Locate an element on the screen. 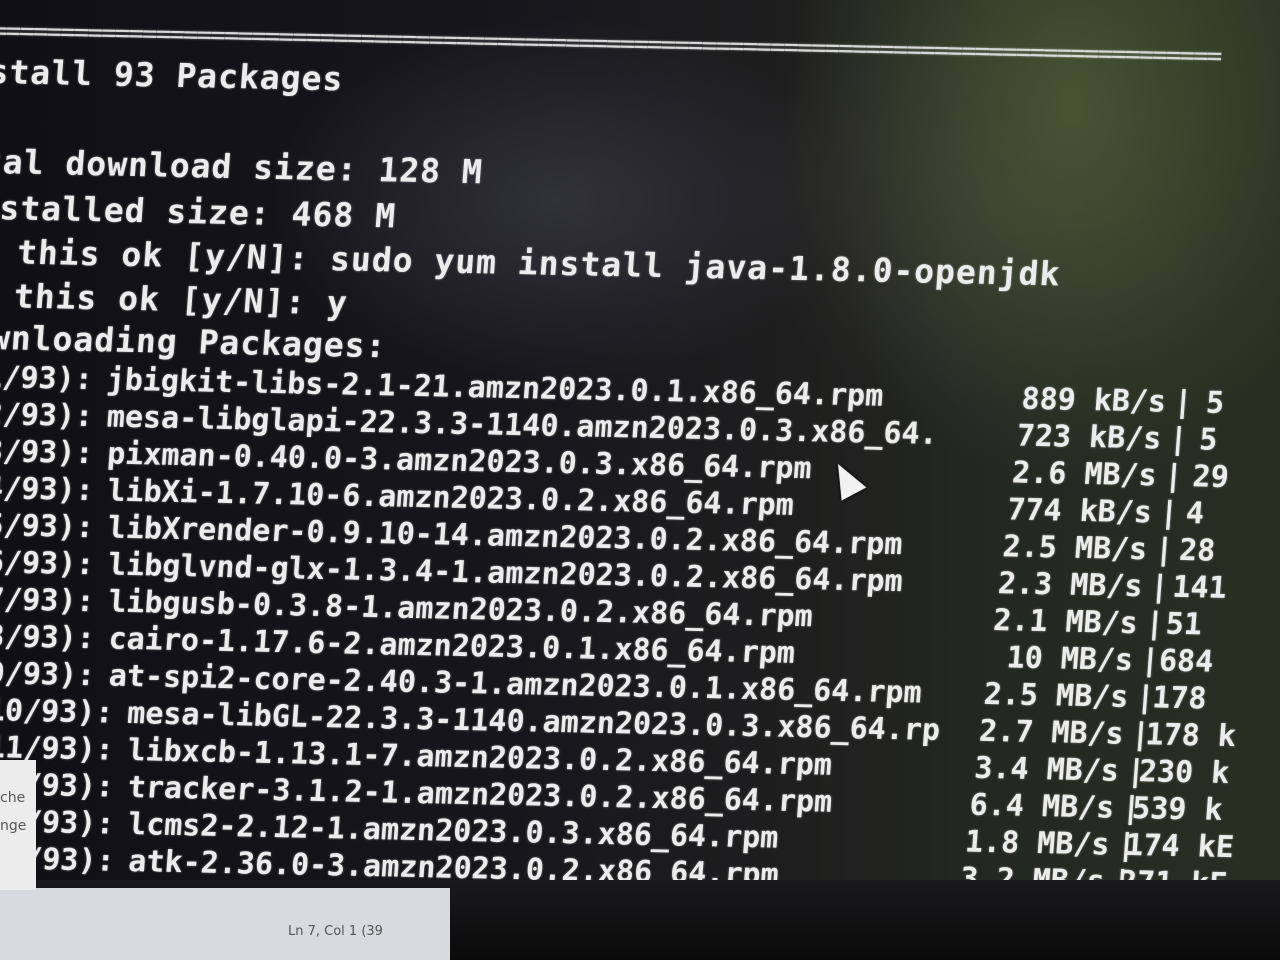  install-summary: stall 93 Packages is located at coordinates (172, 75).